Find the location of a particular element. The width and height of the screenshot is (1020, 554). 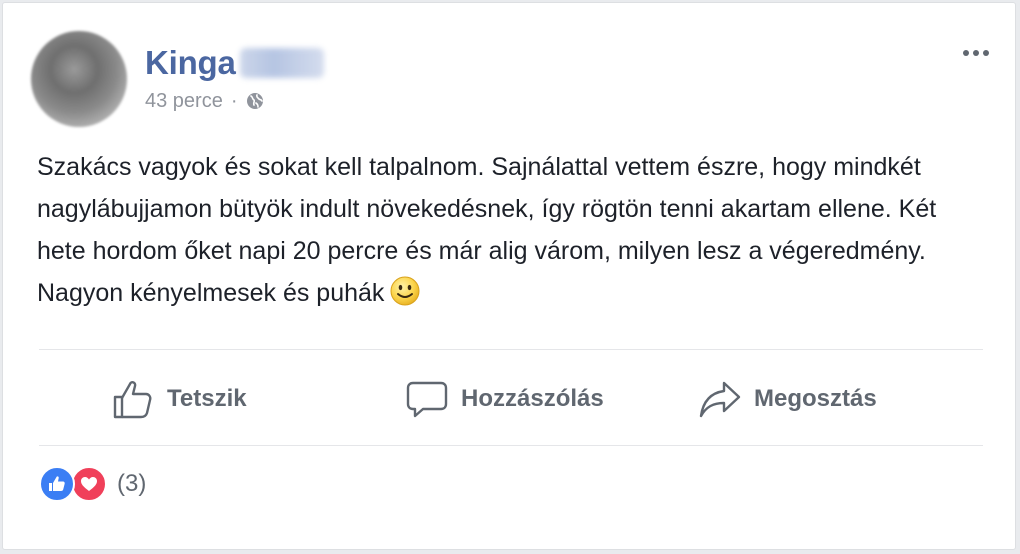

action-bar: Tetszik Hozzászólás Megosztás is located at coordinates (511, 399).